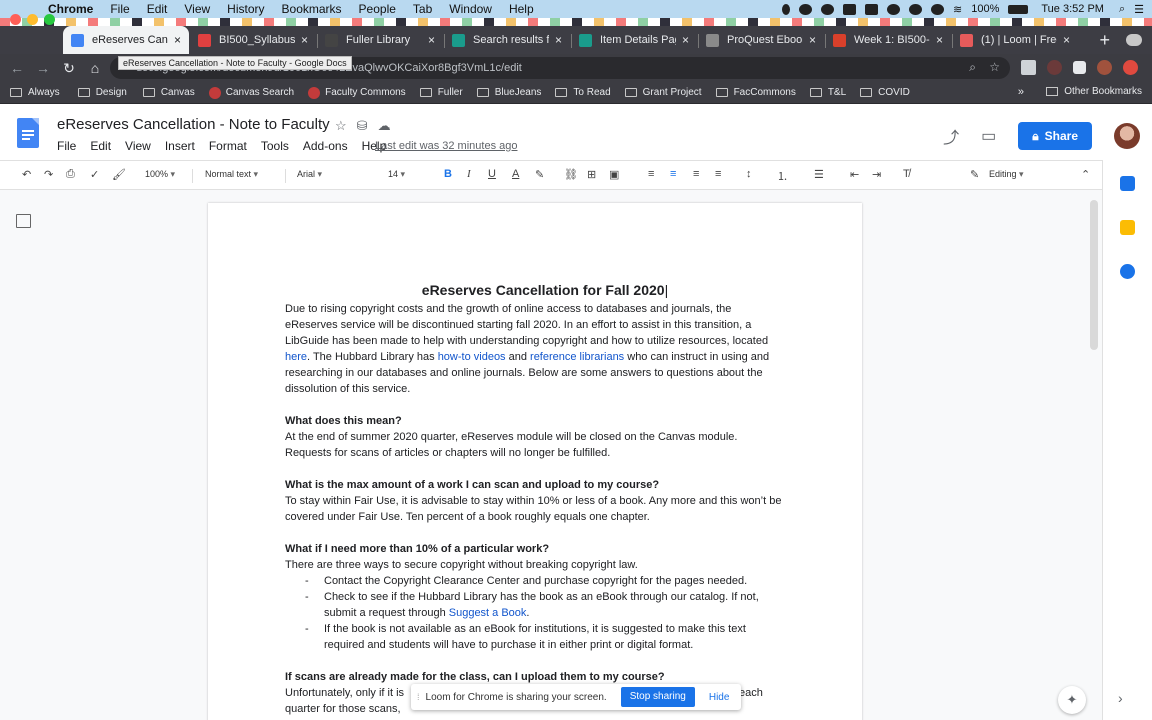  I want to click on here-link: here, so click(296, 357).